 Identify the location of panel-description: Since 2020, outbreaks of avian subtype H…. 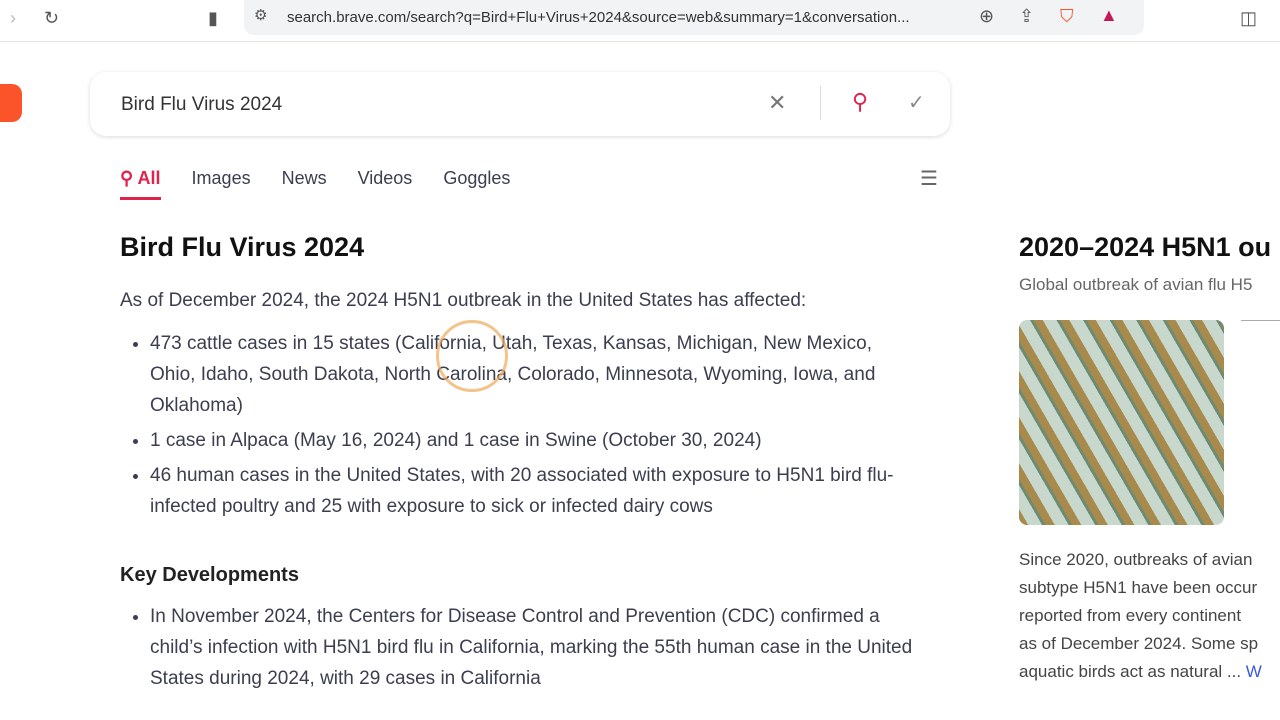
(1149, 616).